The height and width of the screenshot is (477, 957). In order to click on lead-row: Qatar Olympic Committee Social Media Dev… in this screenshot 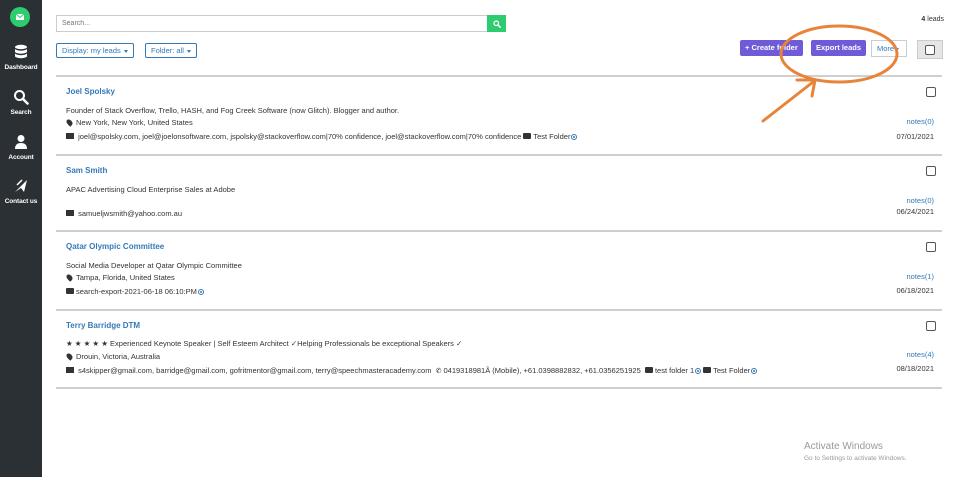, I will do `click(499, 273)`.